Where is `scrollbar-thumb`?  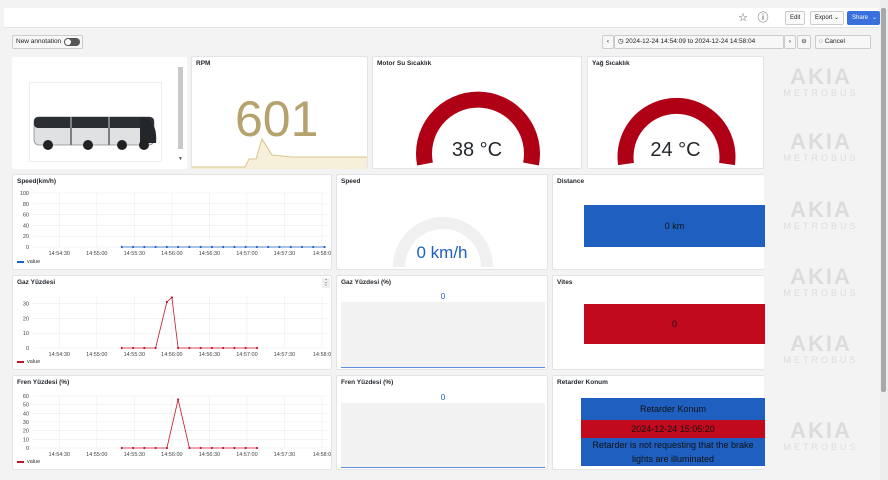
scrollbar-thumb is located at coordinates (883, 200).